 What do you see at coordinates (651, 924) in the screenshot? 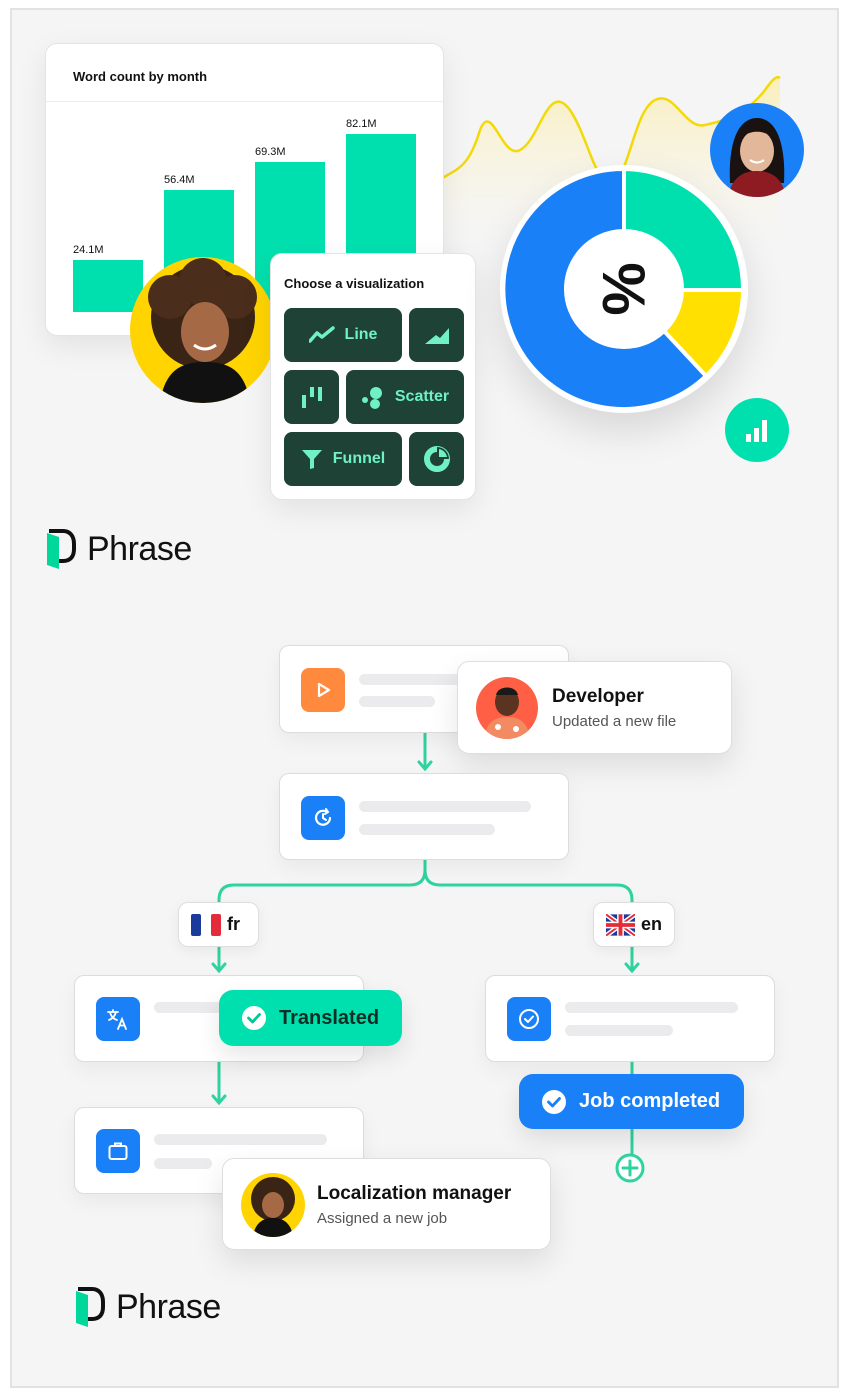
I see `language-code-en: en` at bounding box center [651, 924].